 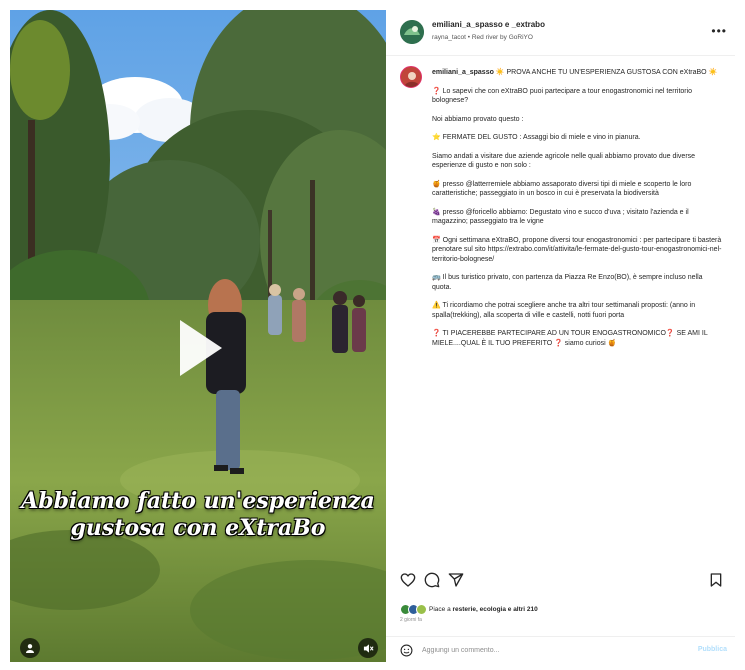 I want to click on likes-text: Piace a resterie, ecologia e altri 210, so click(x=483, y=609).